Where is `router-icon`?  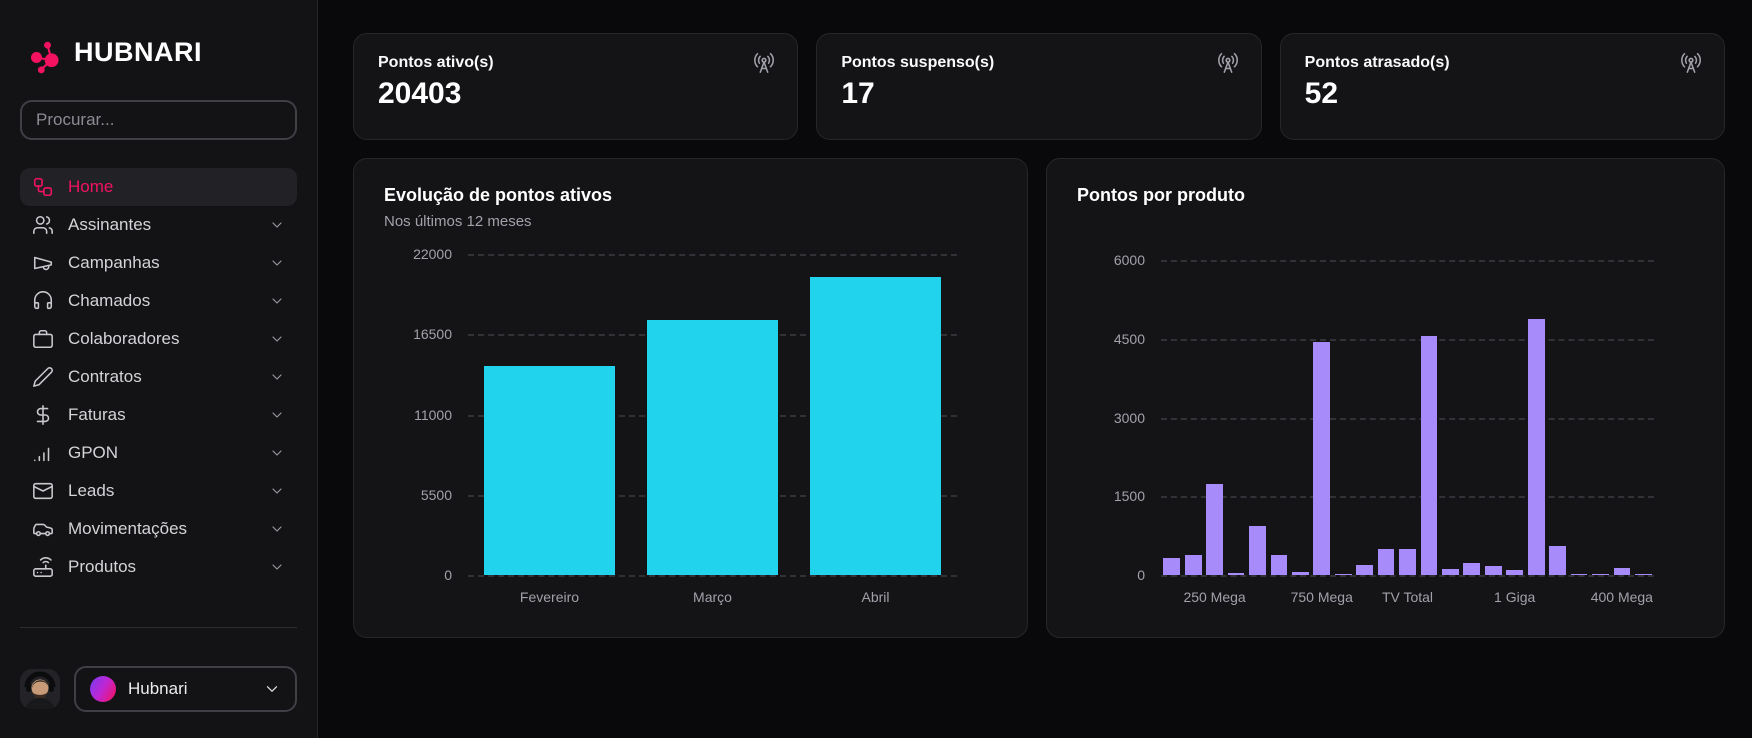
router-icon is located at coordinates (43, 567).